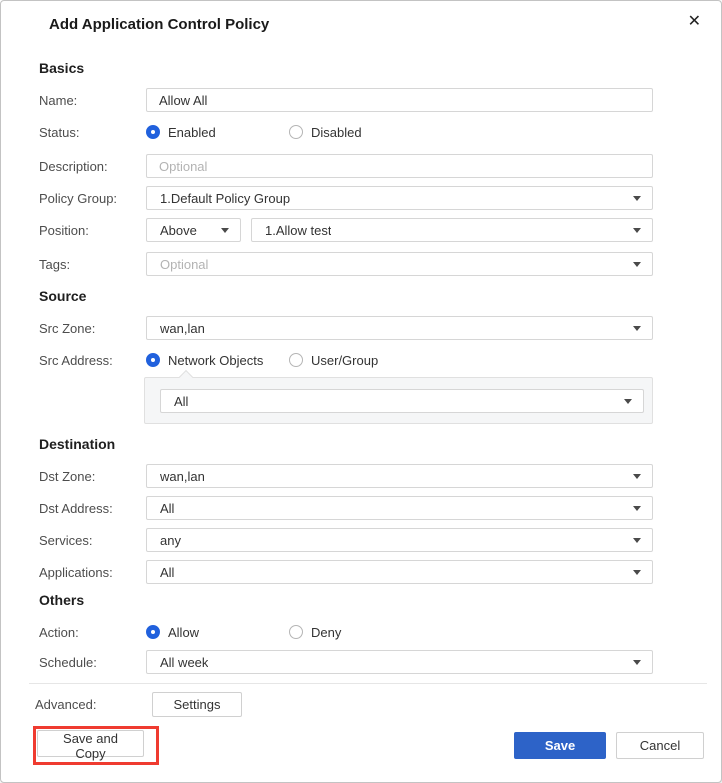 This screenshot has height=783, width=722. What do you see at coordinates (167, 572) in the screenshot?
I see `applications-value: All` at bounding box center [167, 572].